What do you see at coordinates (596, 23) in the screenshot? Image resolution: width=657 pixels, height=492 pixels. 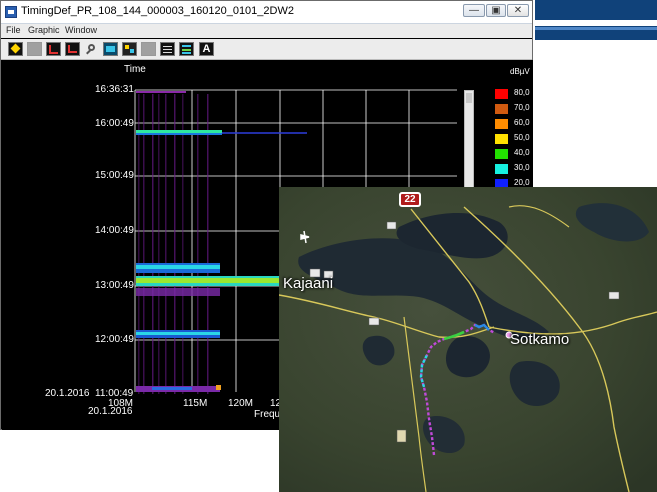 I see `slide-header-stripe` at bounding box center [596, 23].